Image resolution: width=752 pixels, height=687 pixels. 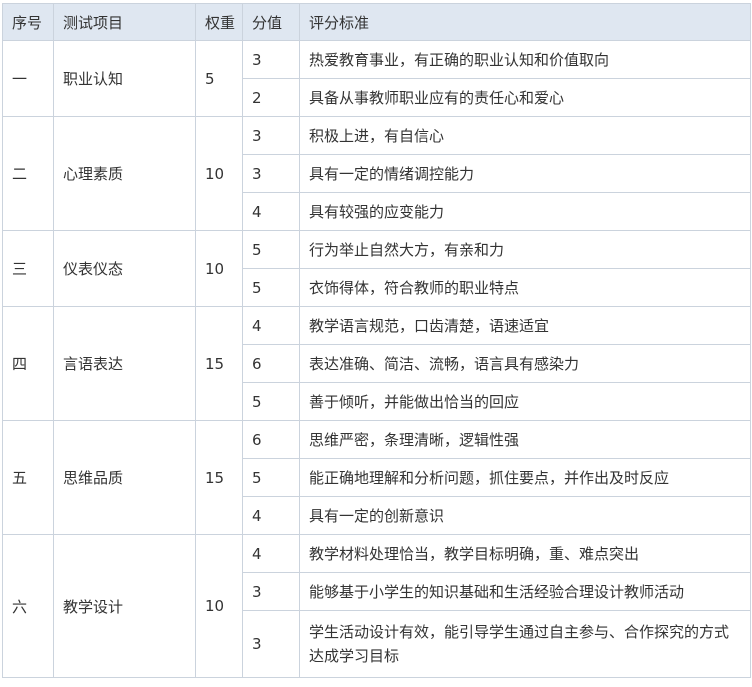 I want to click on header-weight: 权重, so click(x=219, y=22).